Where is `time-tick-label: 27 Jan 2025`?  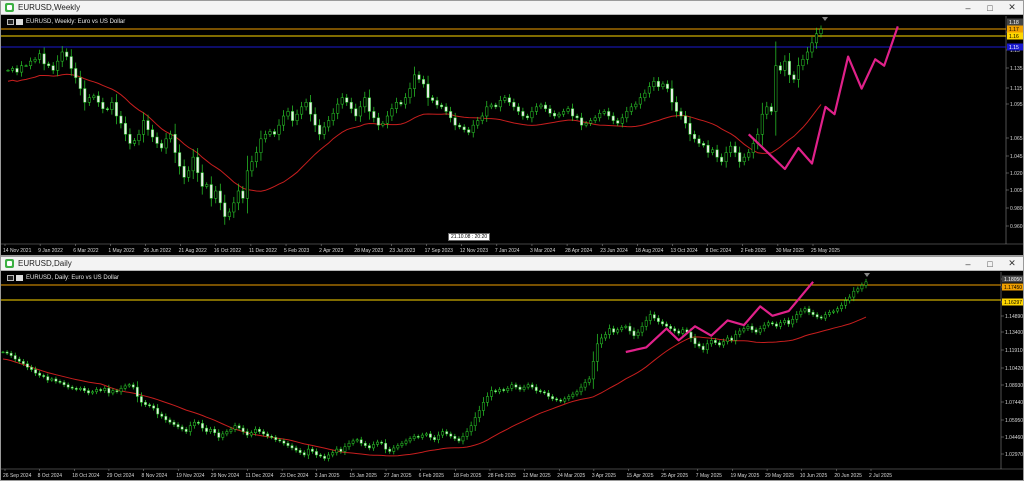
time-tick-label: 27 Jan 2025 is located at coordinates (398, 476).